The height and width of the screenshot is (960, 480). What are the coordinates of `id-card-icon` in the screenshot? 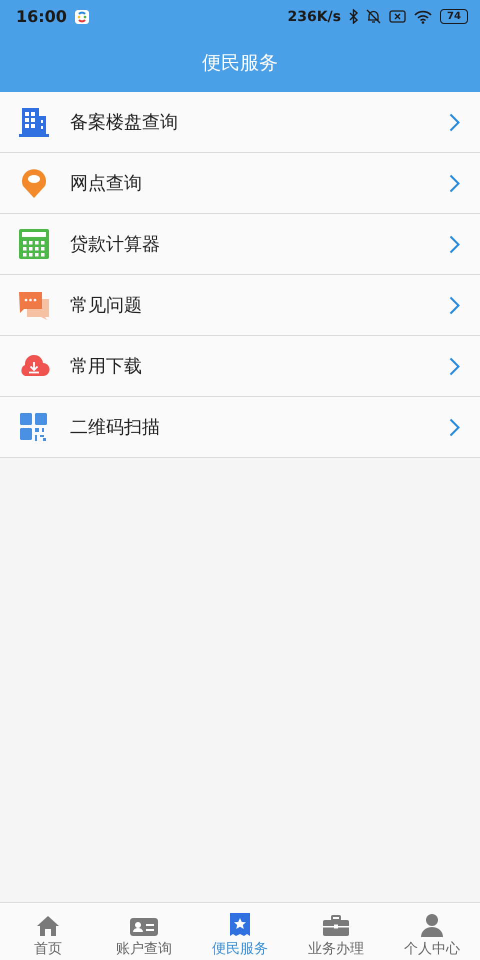 It's located at (144, 927).